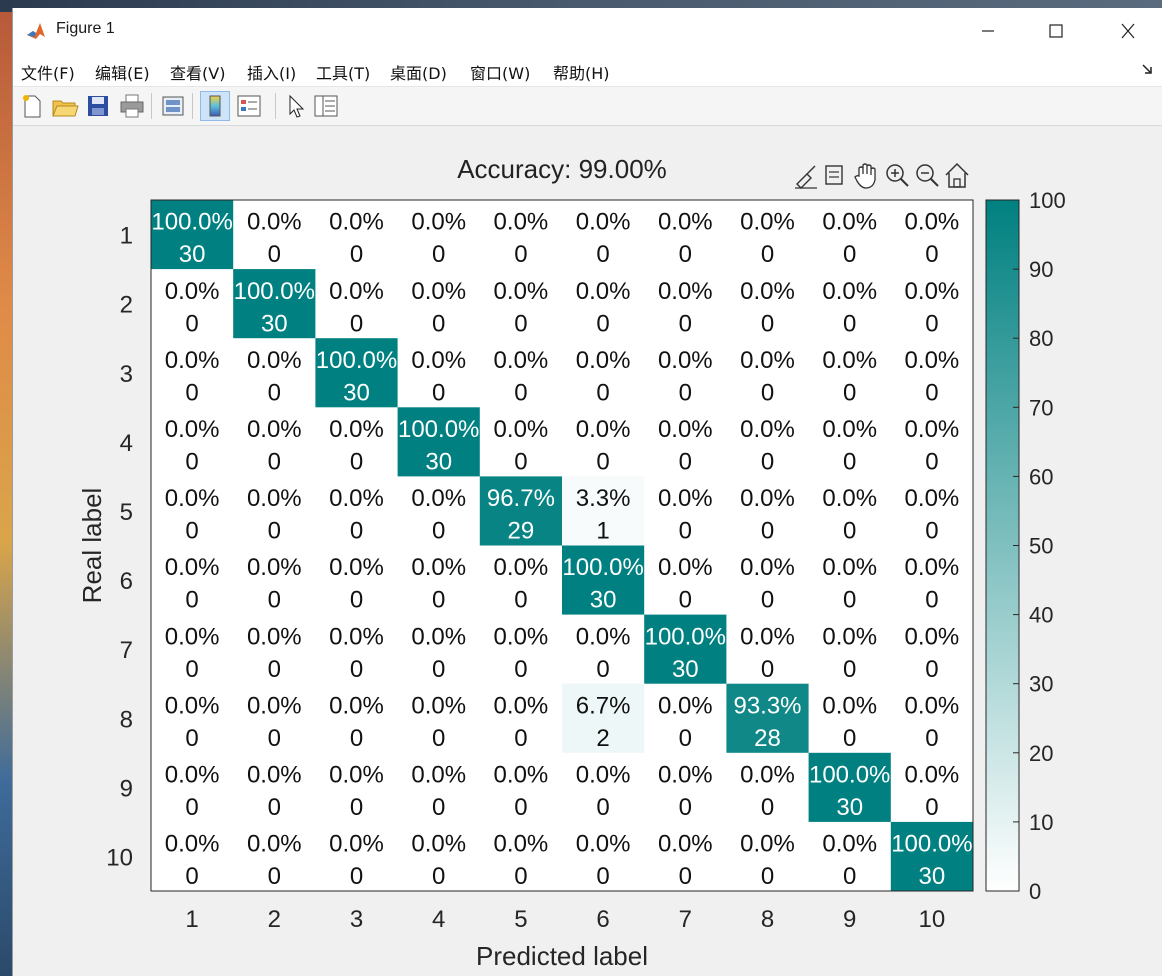 This screenshot has height=976, width=1162. Describe the element at coordinates (581, 72) in the screenshot. I see `menu-help: 帮助(H)` at that location.